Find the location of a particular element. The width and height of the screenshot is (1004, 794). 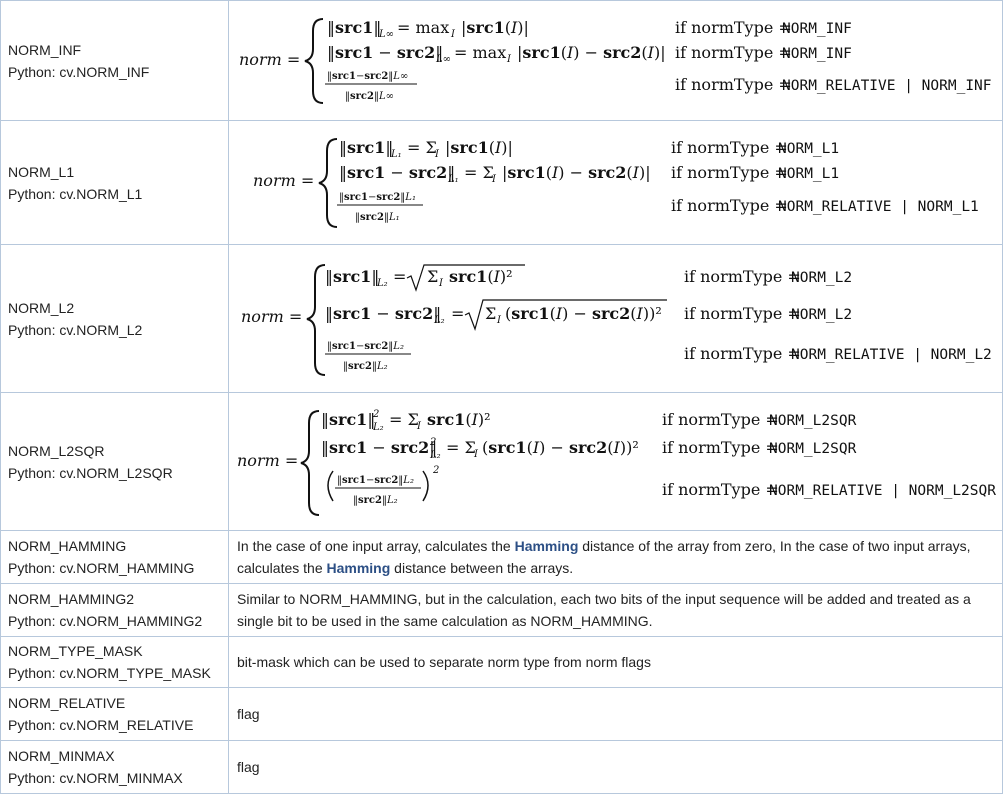

case-fraction: ‖src1−src2‖L₂ ‖src2‖L₂ 2 is located at coordinates (383, 485).